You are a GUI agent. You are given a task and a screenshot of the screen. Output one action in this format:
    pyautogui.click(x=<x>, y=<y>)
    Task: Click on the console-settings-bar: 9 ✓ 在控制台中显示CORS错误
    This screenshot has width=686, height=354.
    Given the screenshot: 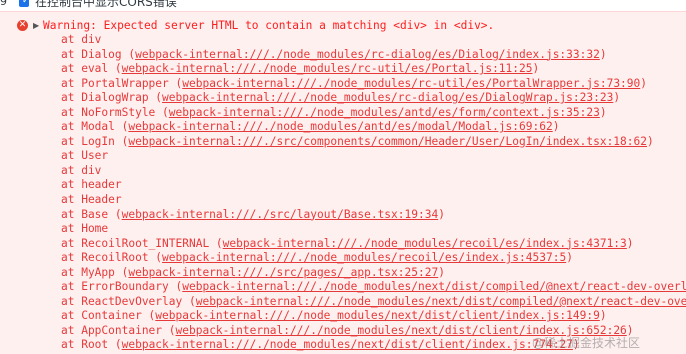 What is the action you would take?
    pyautogui.click(x=343, y=5)
    